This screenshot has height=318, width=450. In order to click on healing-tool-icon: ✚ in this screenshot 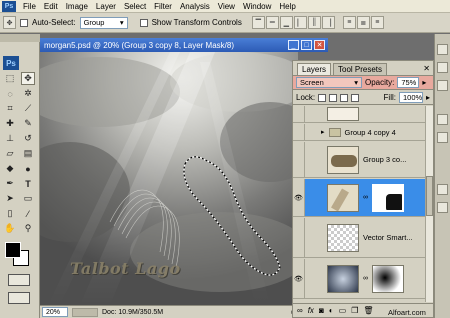, I will do `click(10, 123)`.